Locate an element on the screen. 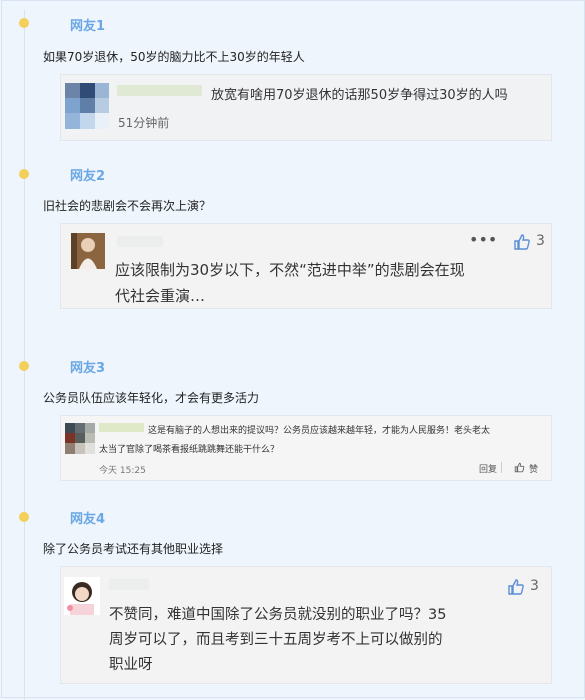 Image resolution: width=585 pixels, height=700 pixels. reply-card: 放宽有啥用70岁退休的话那50岁争得过30岁的人吗 51分钟前 is located at coordinates (306, 107).